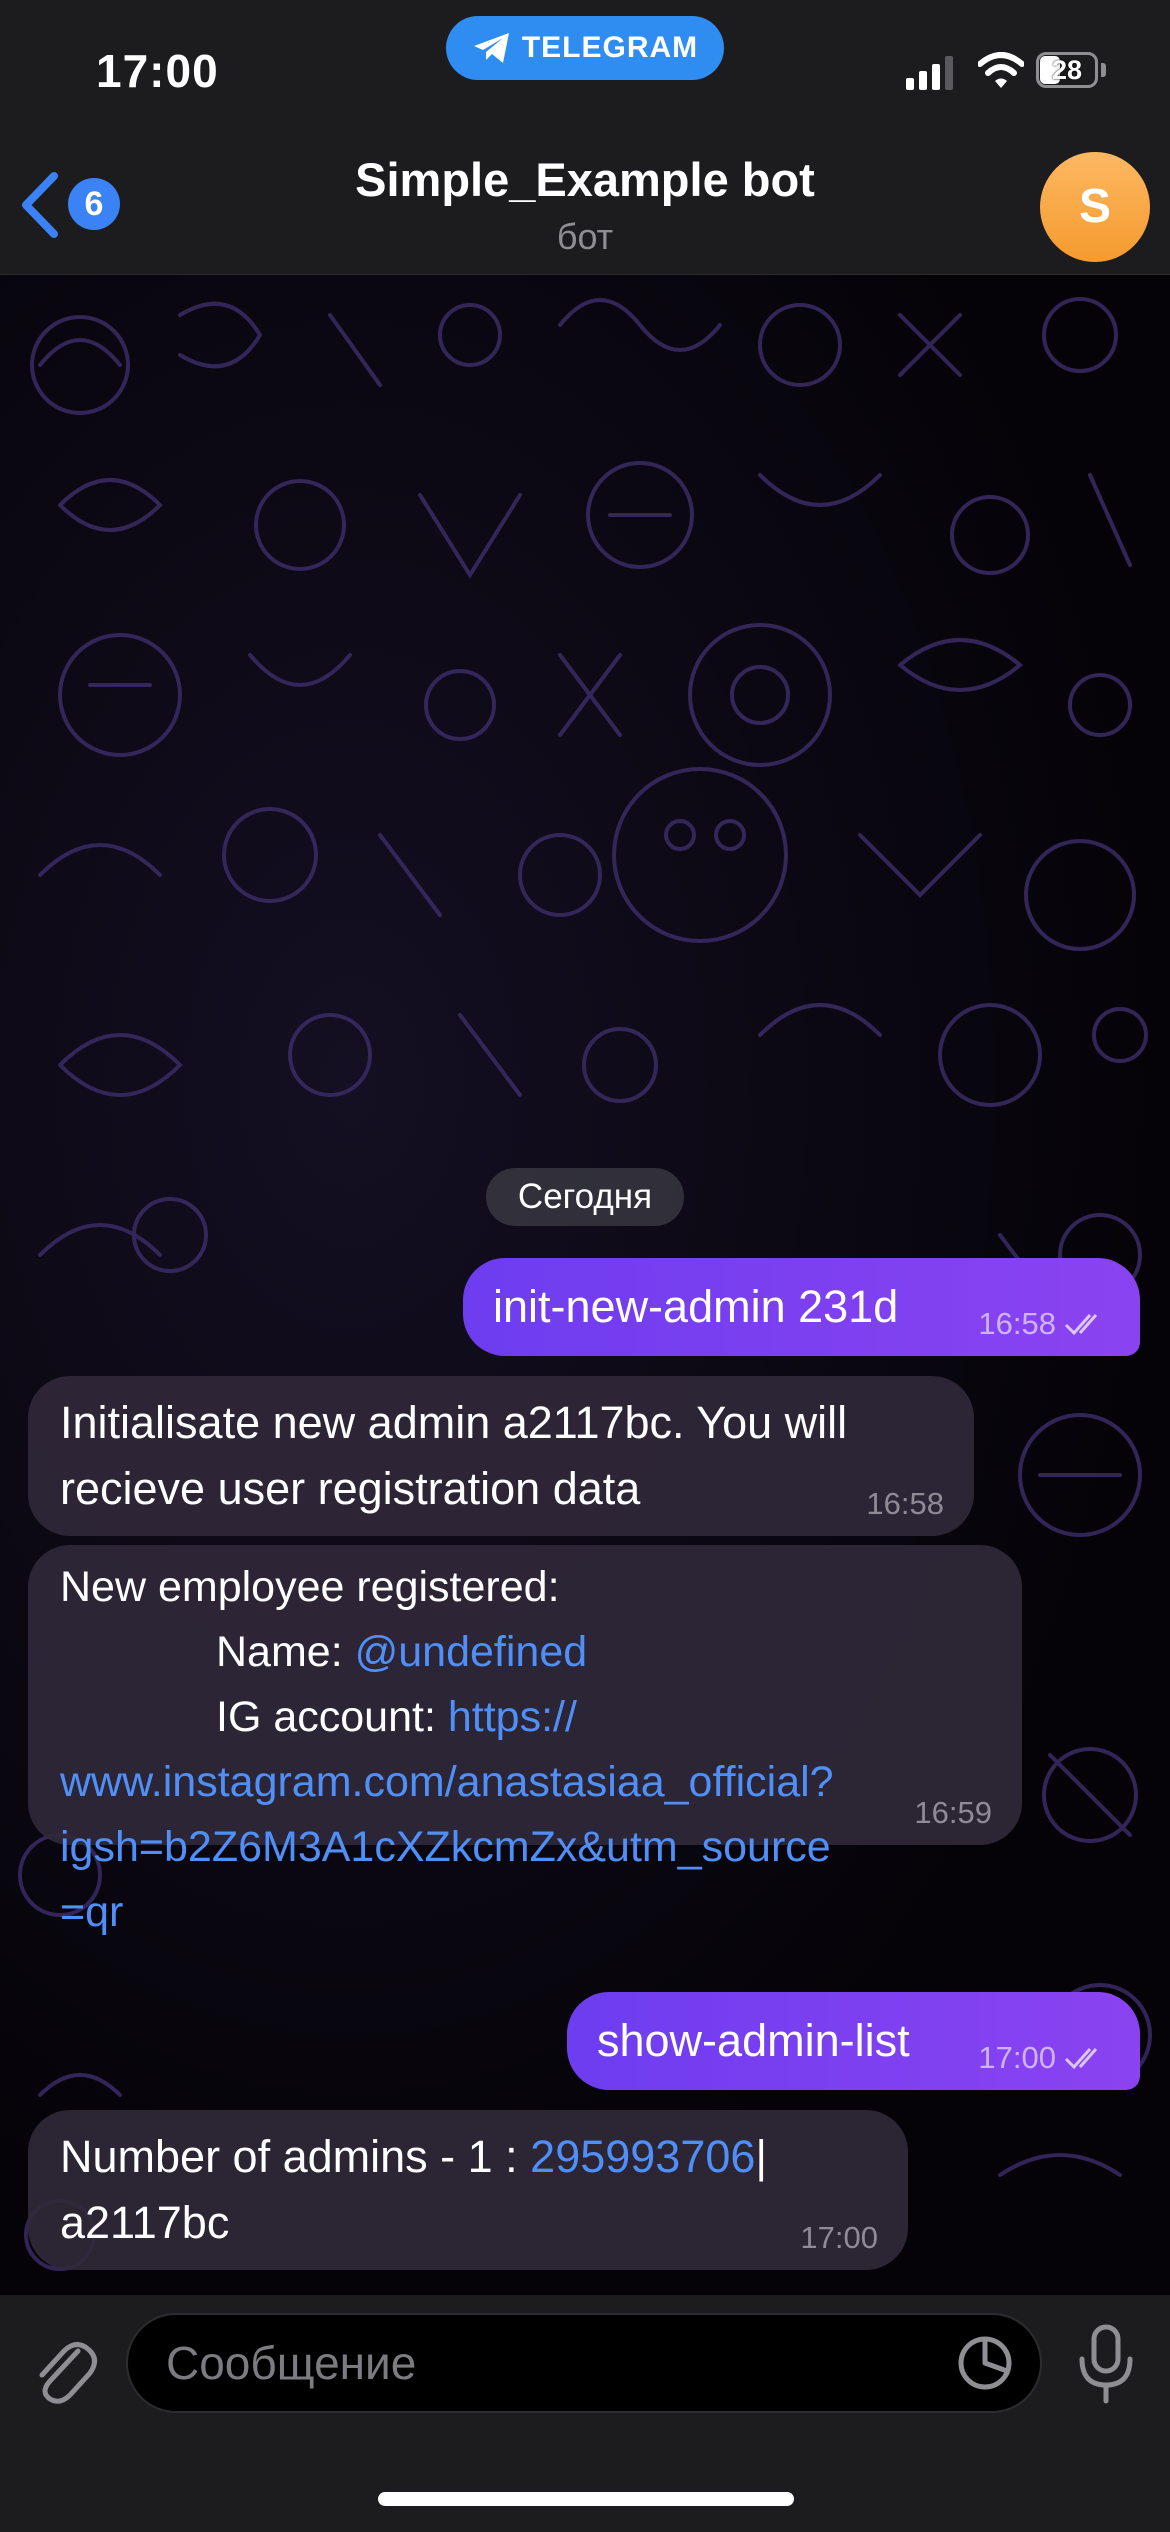  I want to click on sticker-icon, so click(985, 2363).